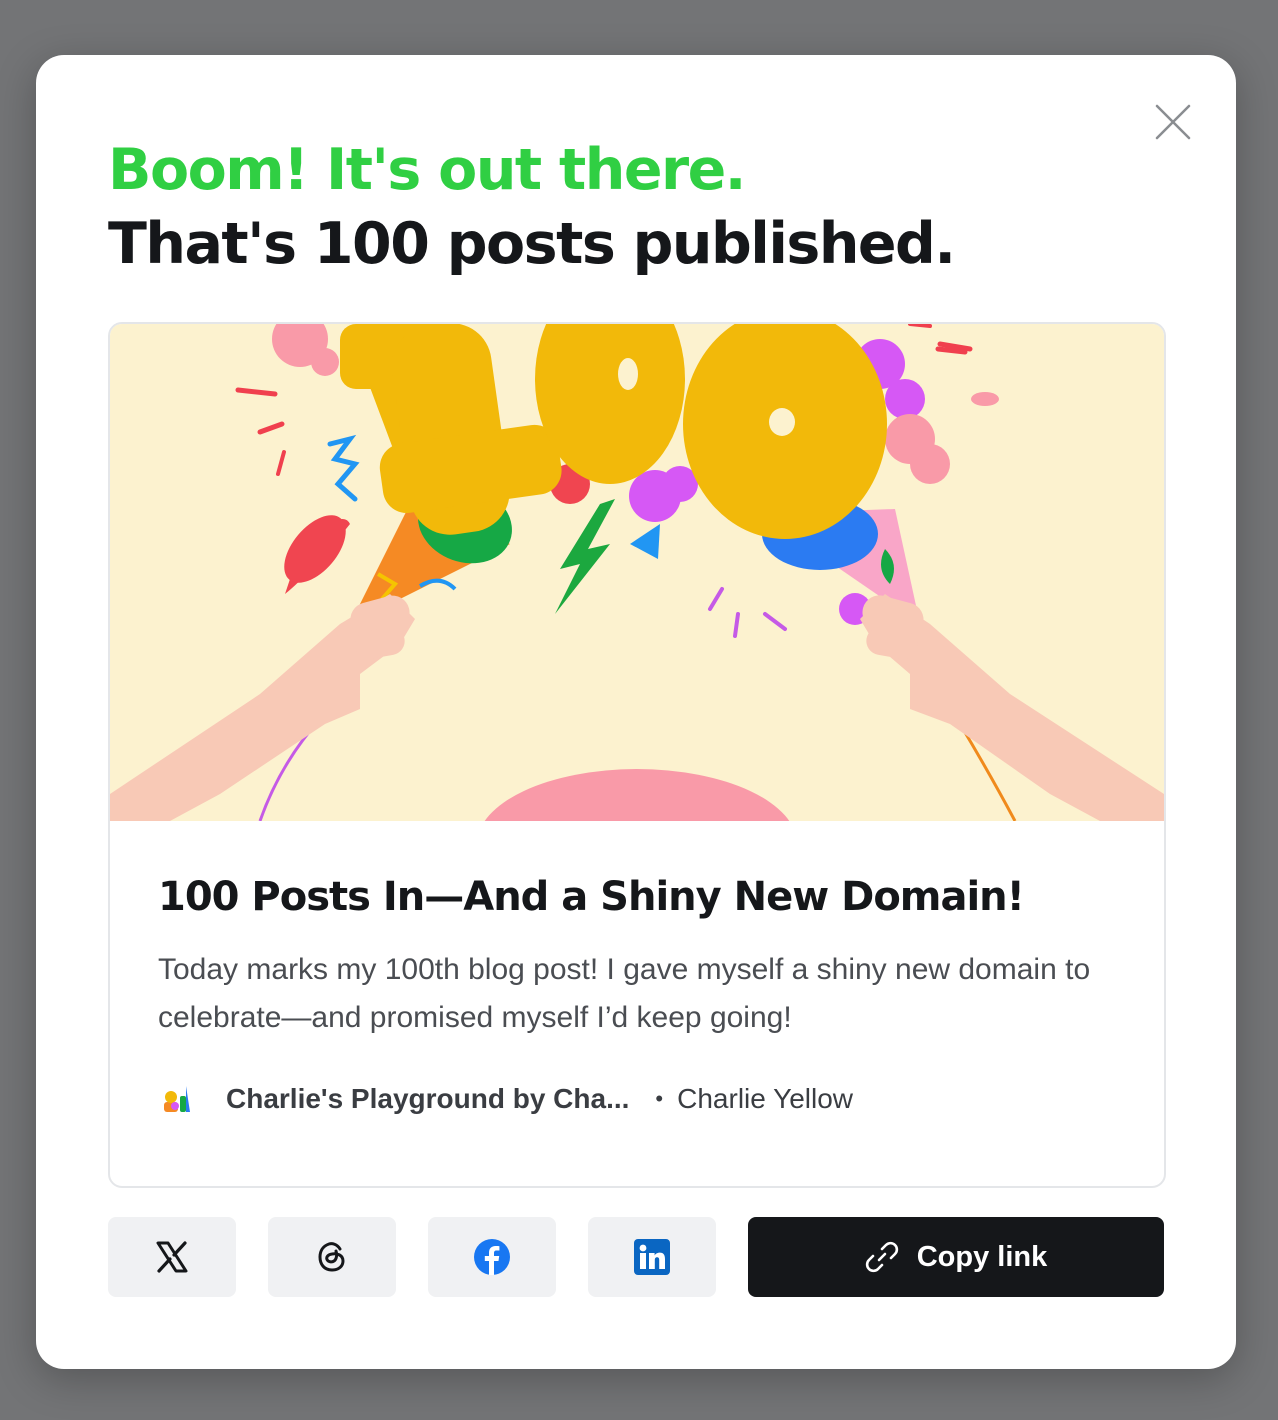 Image resolution: width=1278 pixels, height=1420 pixels. I want to click on facebook-icon, so click(492, 1257).